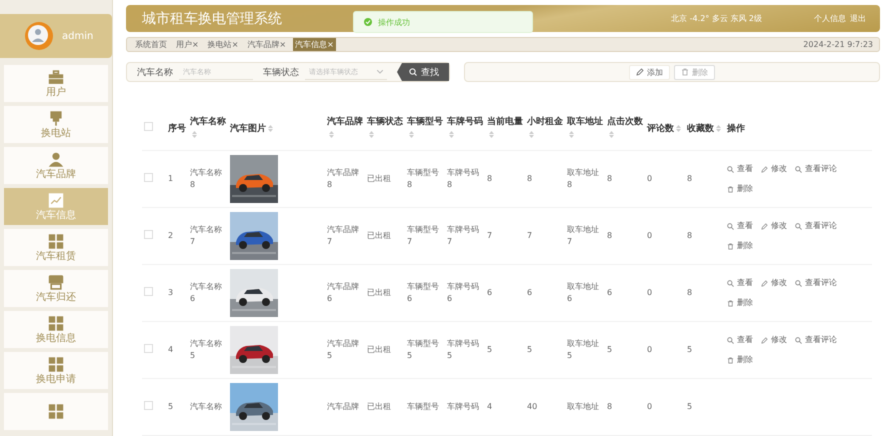 This screenshot has width=884, height=436. What do you see at coordinates (625, 129) in the screenshot?
I see `column-header: 点击次数` at bounding box center [625, 129].